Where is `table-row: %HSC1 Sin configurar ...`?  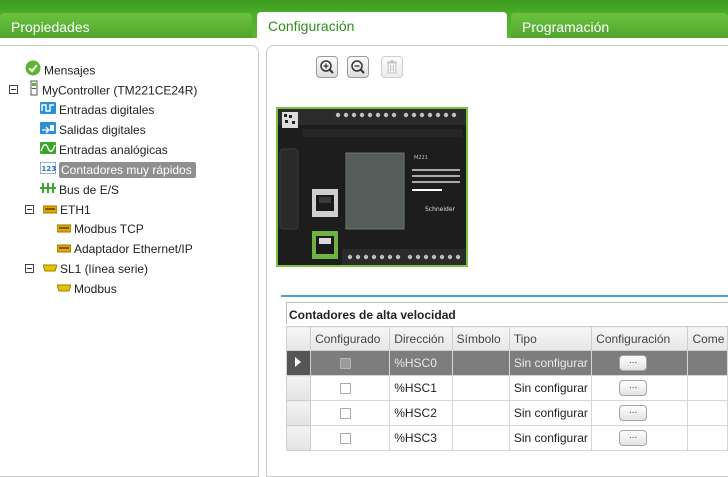 table-row: %HSC1 Sin configurar ... is located at coordinates (506, 388).